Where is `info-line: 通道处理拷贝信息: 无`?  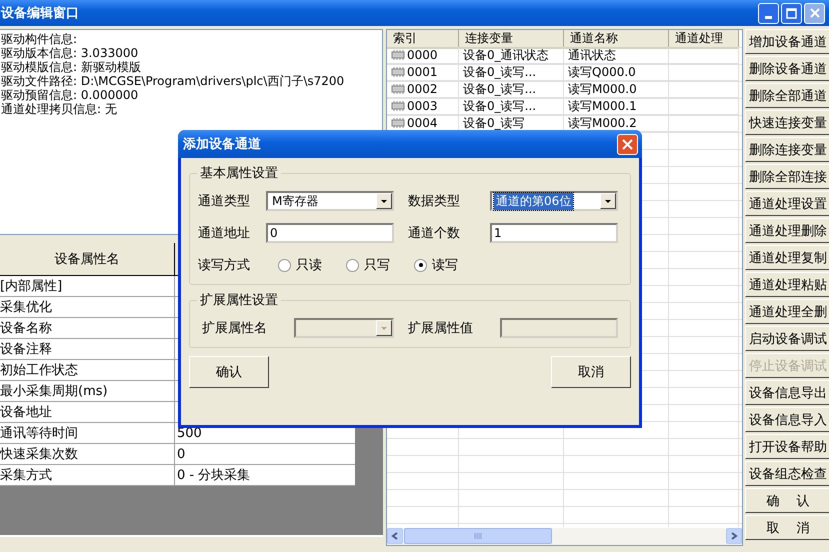
info-line: 通道处理拷贝信息: 无 is located at coordinates (59, 109).